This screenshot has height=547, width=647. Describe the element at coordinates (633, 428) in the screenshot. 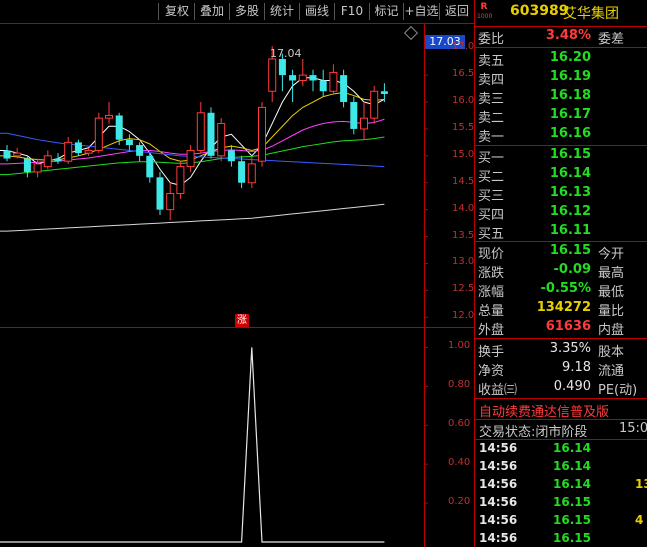

I see `trade-status-time: 15:00` at that location.